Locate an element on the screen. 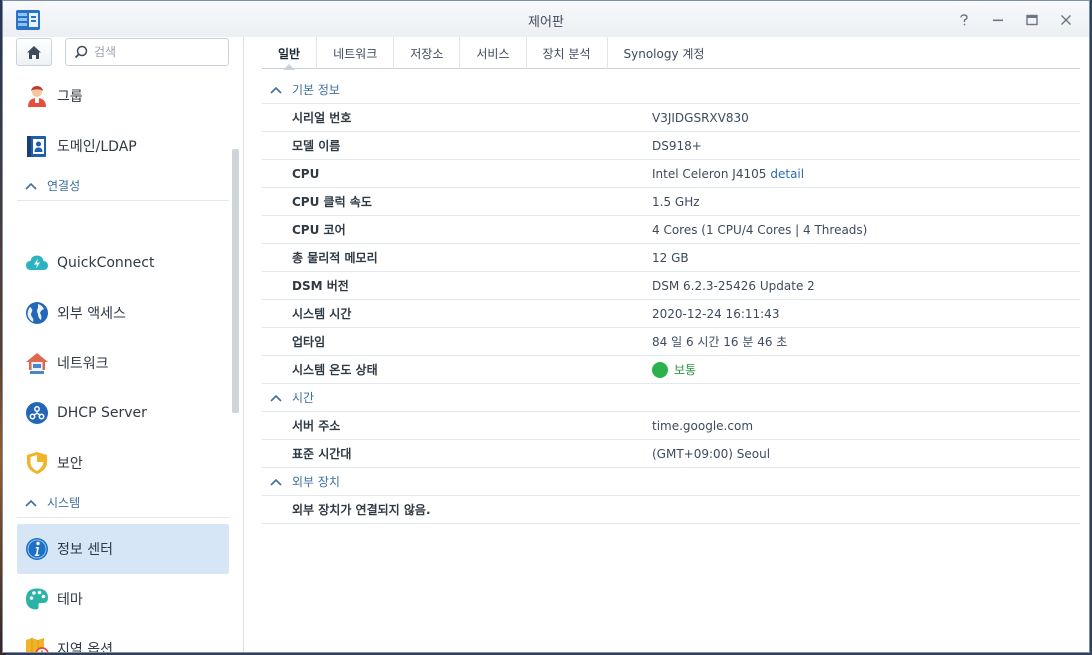 The width and height of the screenshot is (1092, 655). sidebar-item-label: DHCP Server is located at coordinates (102, 413).